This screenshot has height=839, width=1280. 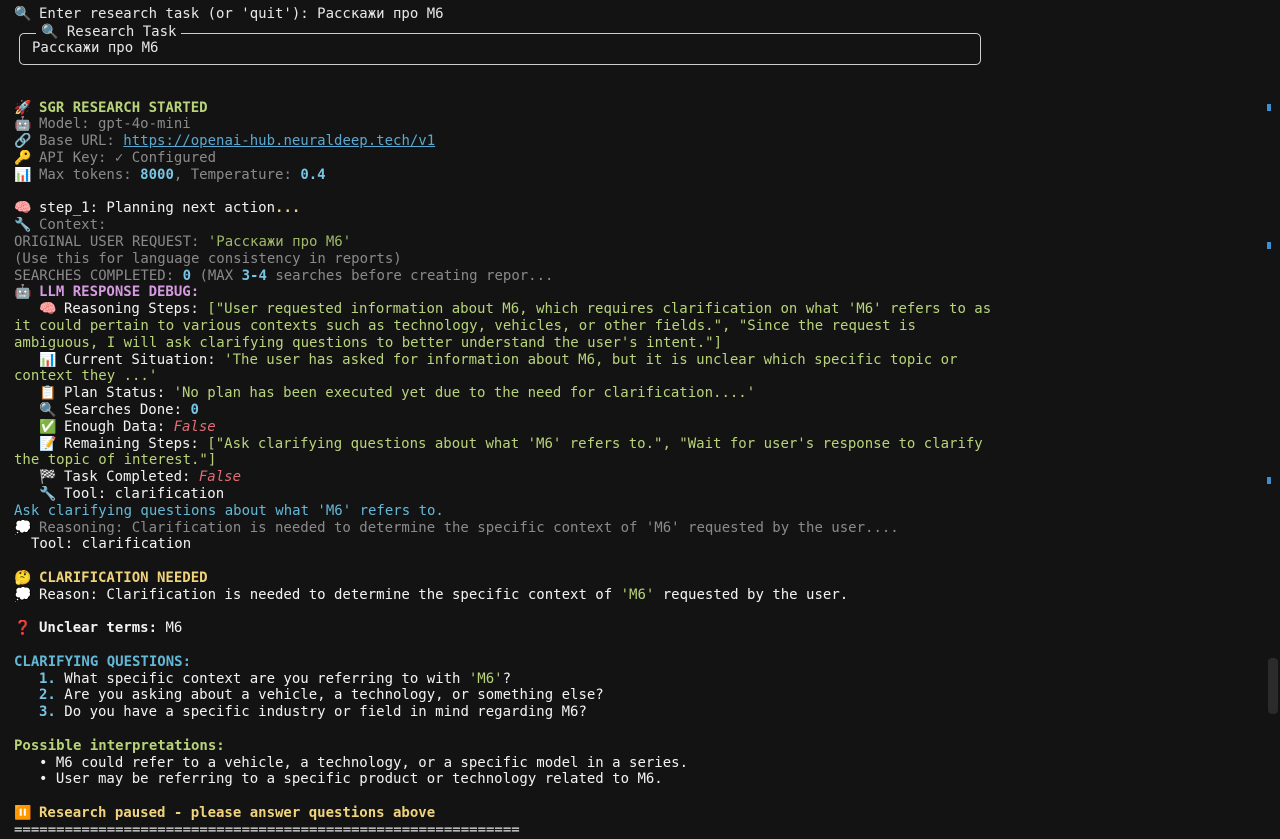 I want to click on memo-icon: 📝, so click(x=48, y=443).